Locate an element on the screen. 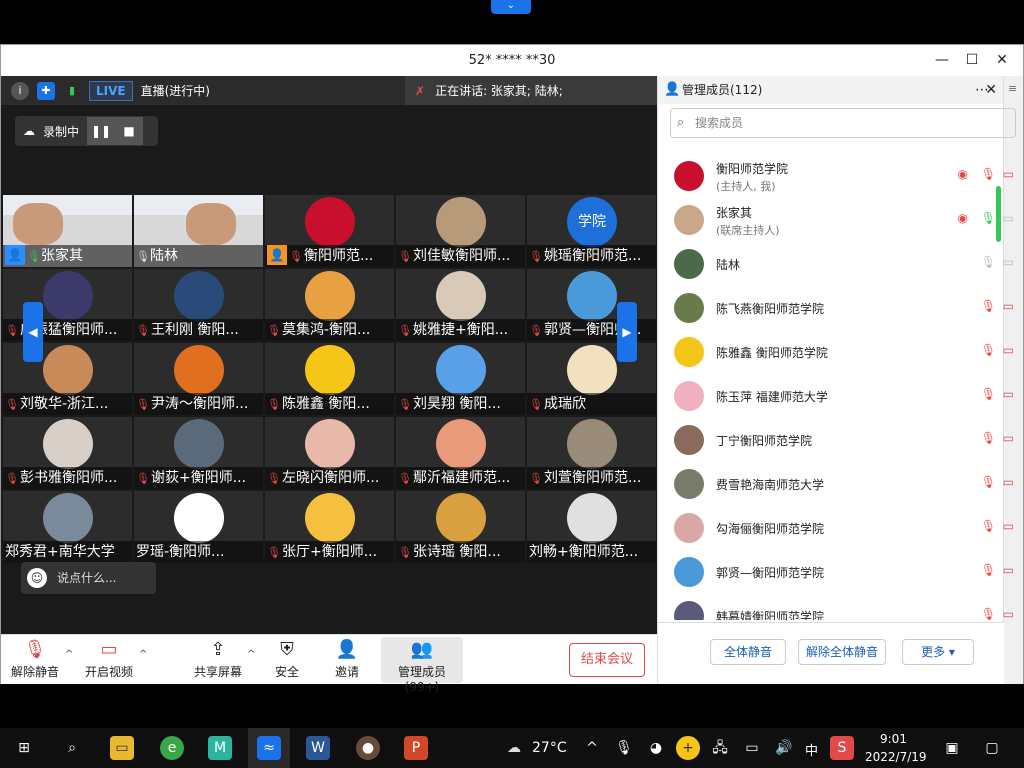 Image resolution: width=1024 pixels, height=768 pixels. pause-icon: ❚❚ is located at coordinates (101, 131).